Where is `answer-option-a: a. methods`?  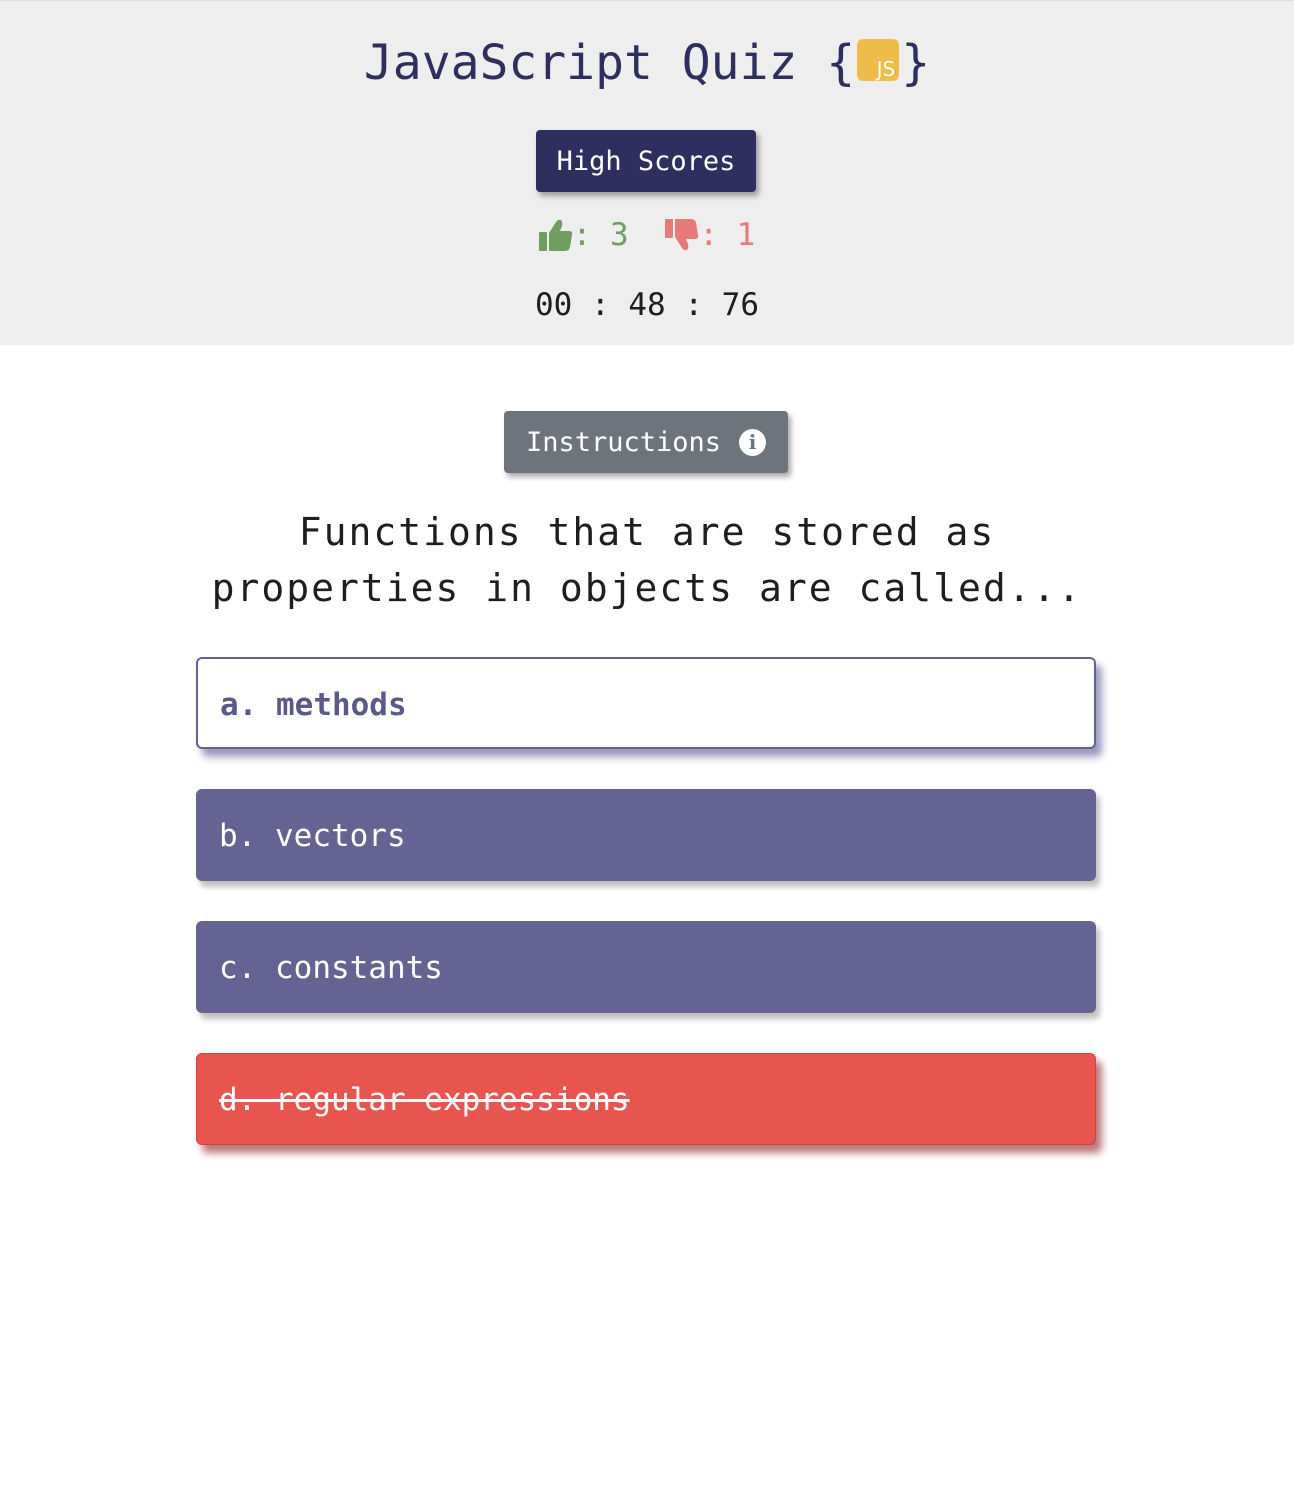 answer-option-a: a. methods is located at coordinates (646, 703).